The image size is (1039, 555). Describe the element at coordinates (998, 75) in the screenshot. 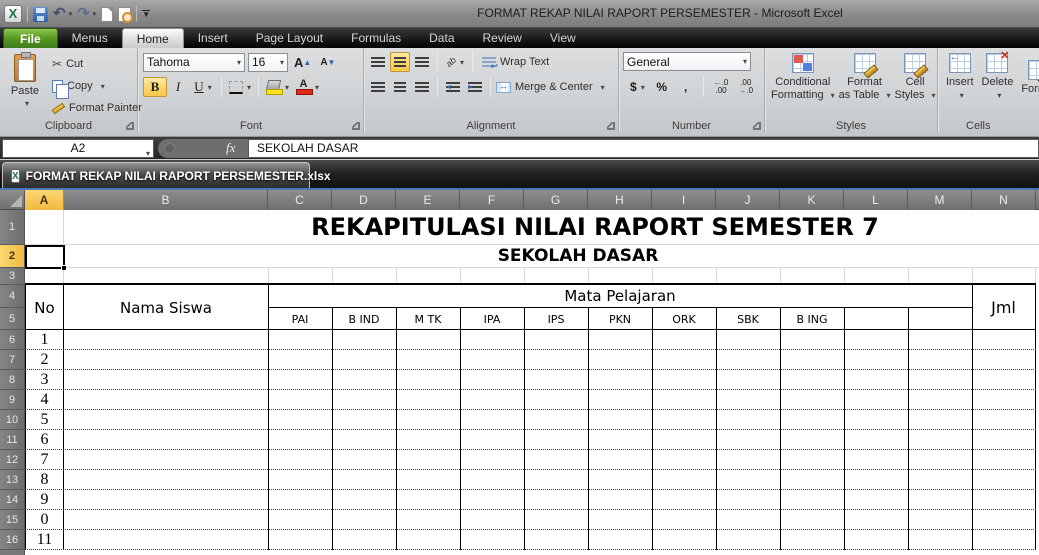

I see `delete-cells-button: Delete ▾` at that location.